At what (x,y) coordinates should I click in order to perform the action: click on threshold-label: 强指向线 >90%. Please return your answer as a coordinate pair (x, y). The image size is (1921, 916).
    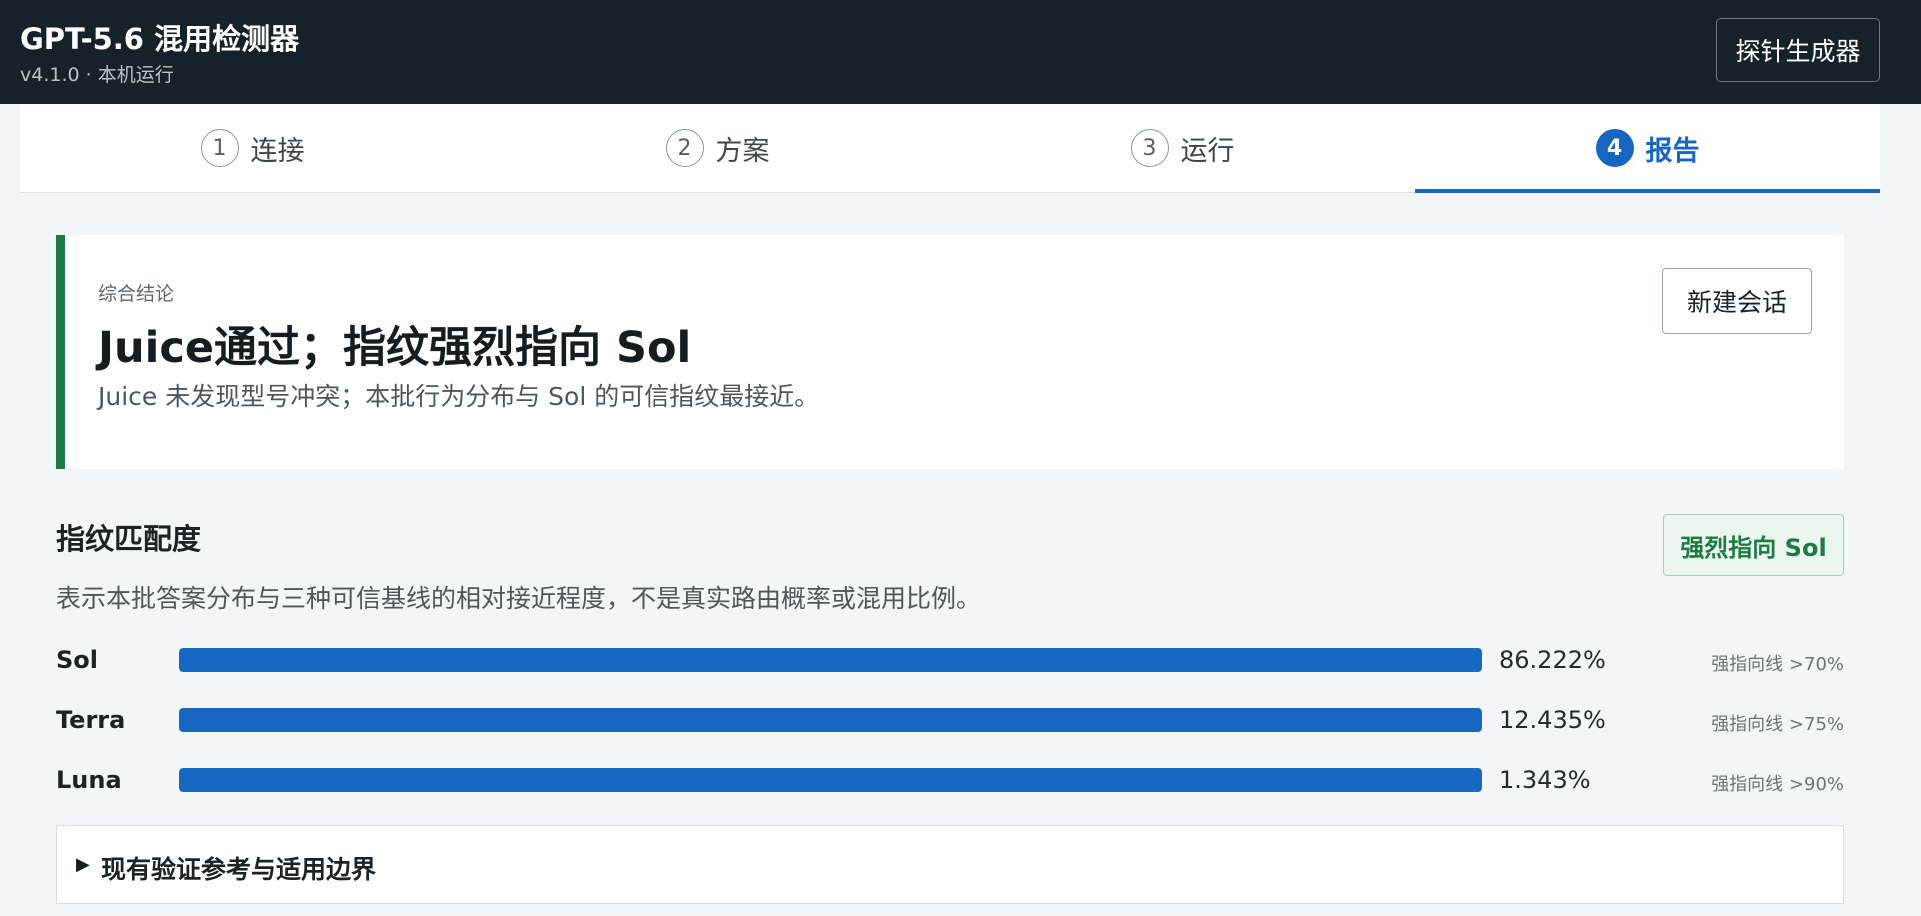
    Looking at the image, I should click on (1777, 784).